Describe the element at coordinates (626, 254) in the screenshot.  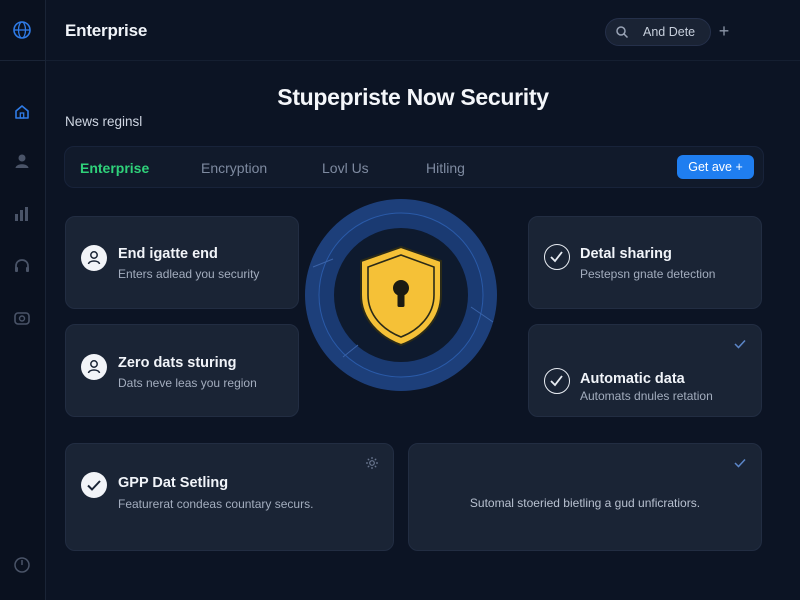
I see `card-title: Detal sharing` at that location.